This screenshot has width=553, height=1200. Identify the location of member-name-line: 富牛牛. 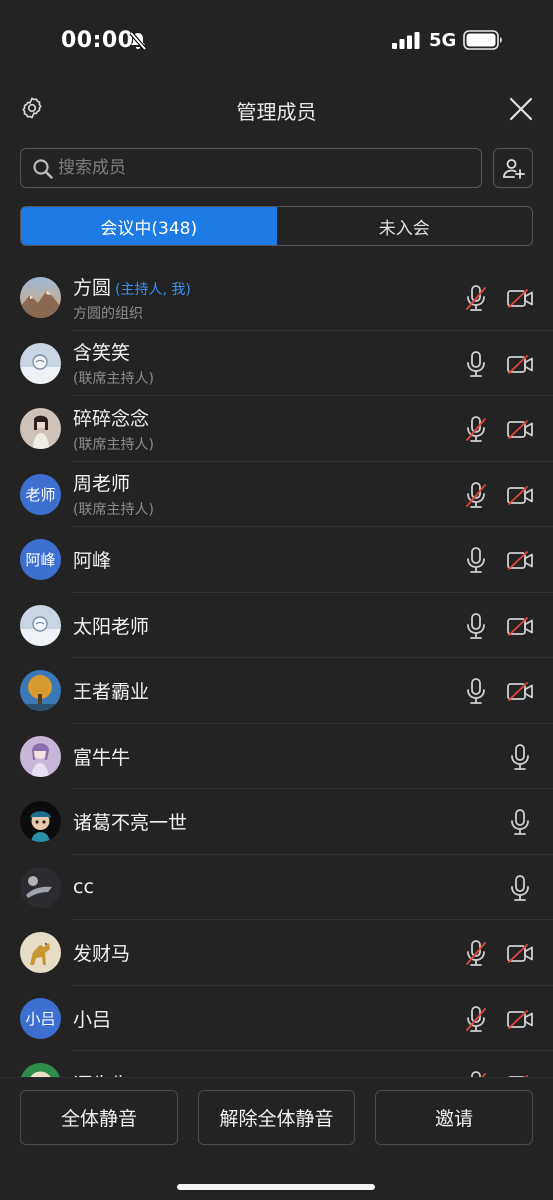
(101, 756).